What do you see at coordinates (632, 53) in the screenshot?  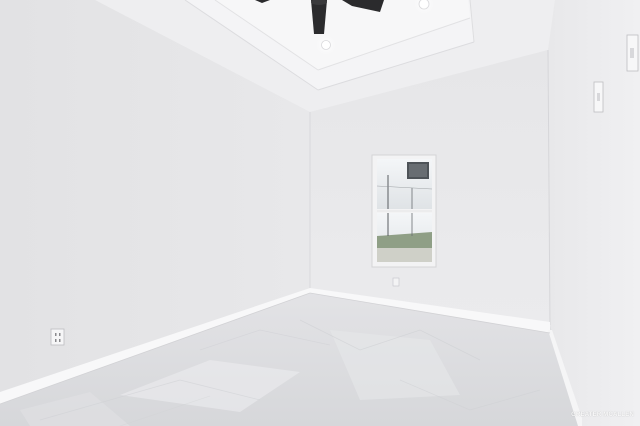 I see `thermostat` at bounding box center [632, 53].